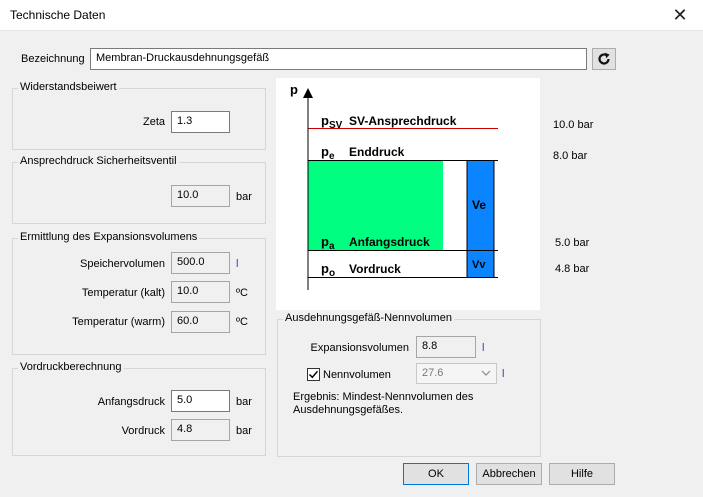  I want to click on designation-input: Membran-Druckausdehnungsgefäß, so click(338, 59).